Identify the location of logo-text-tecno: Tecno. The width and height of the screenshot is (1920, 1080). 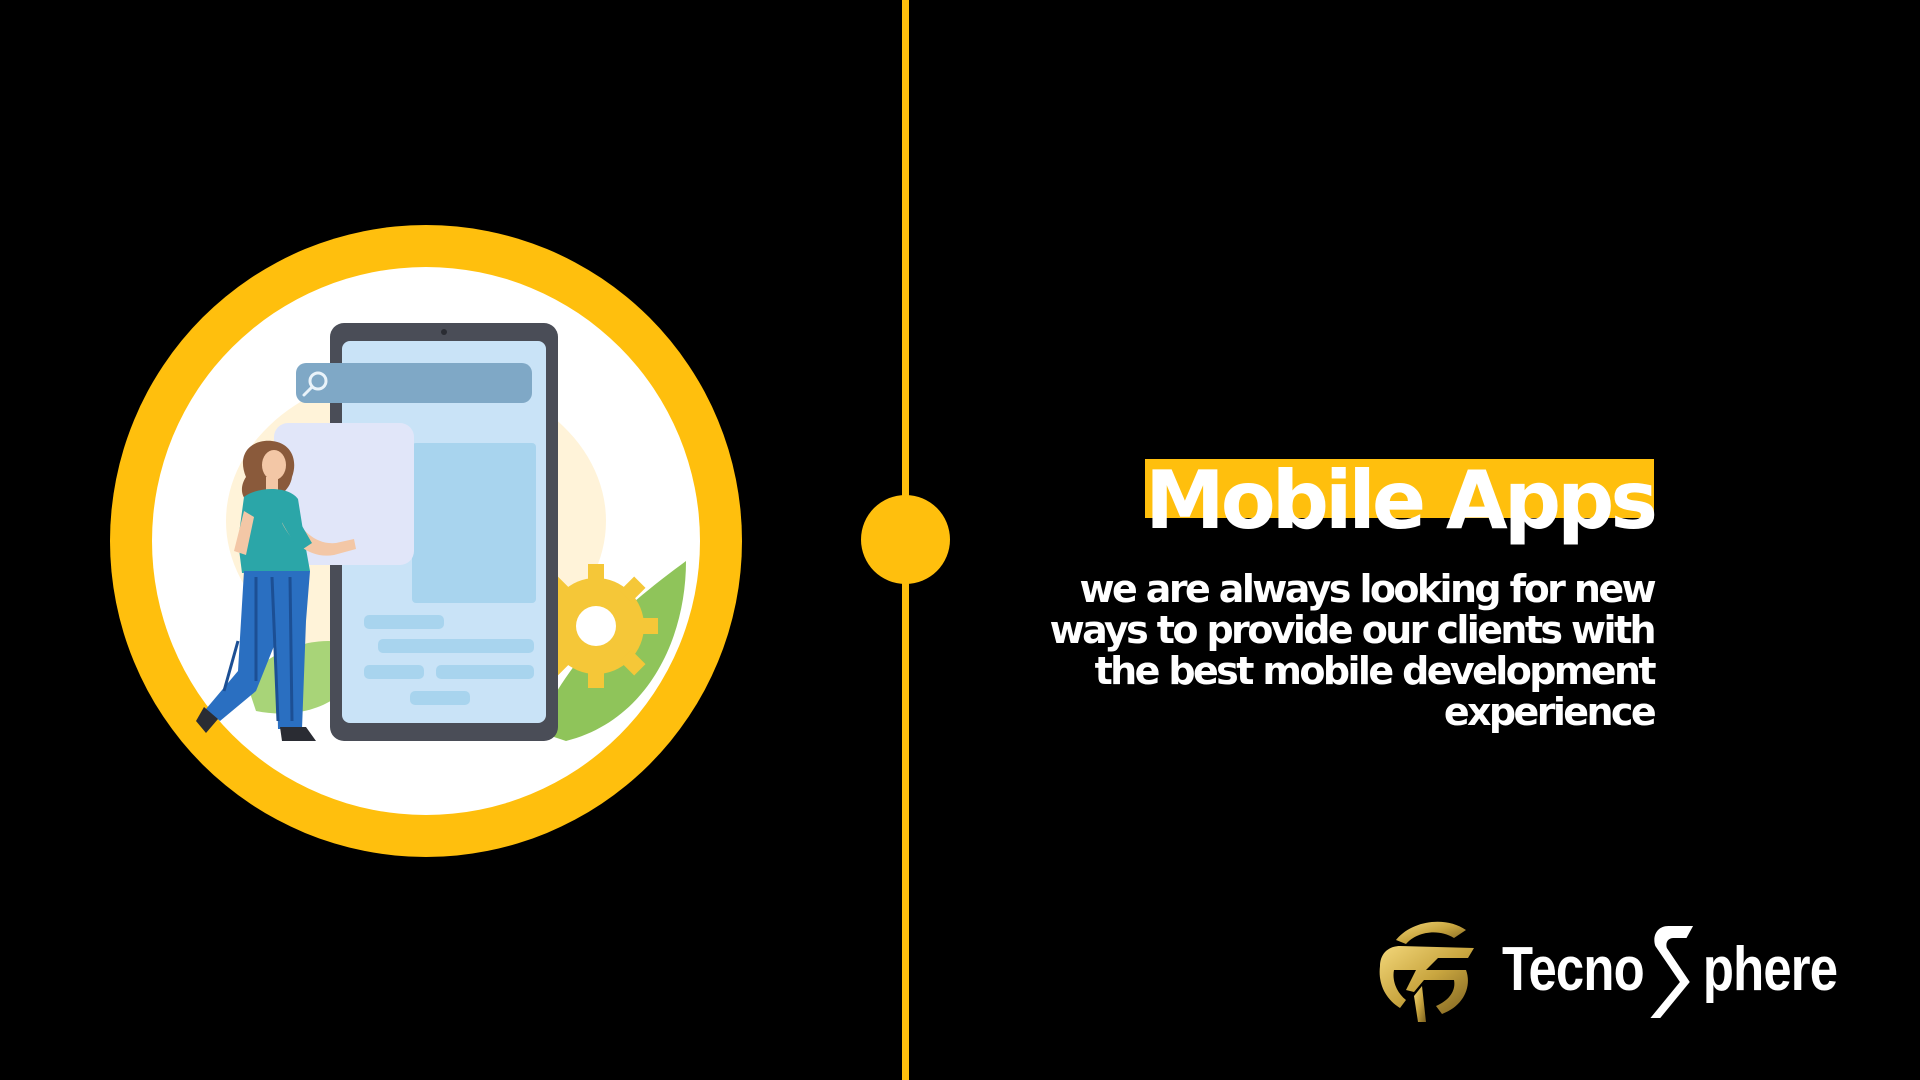
(1573, 969).